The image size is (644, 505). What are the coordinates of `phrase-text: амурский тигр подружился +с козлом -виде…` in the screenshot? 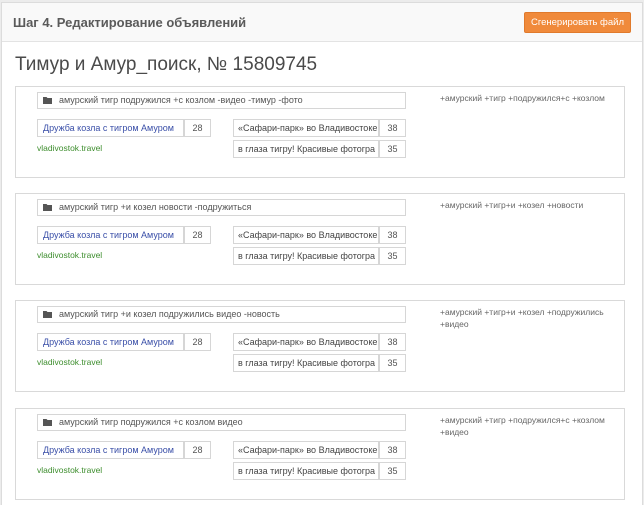 It's located at (181, 100).